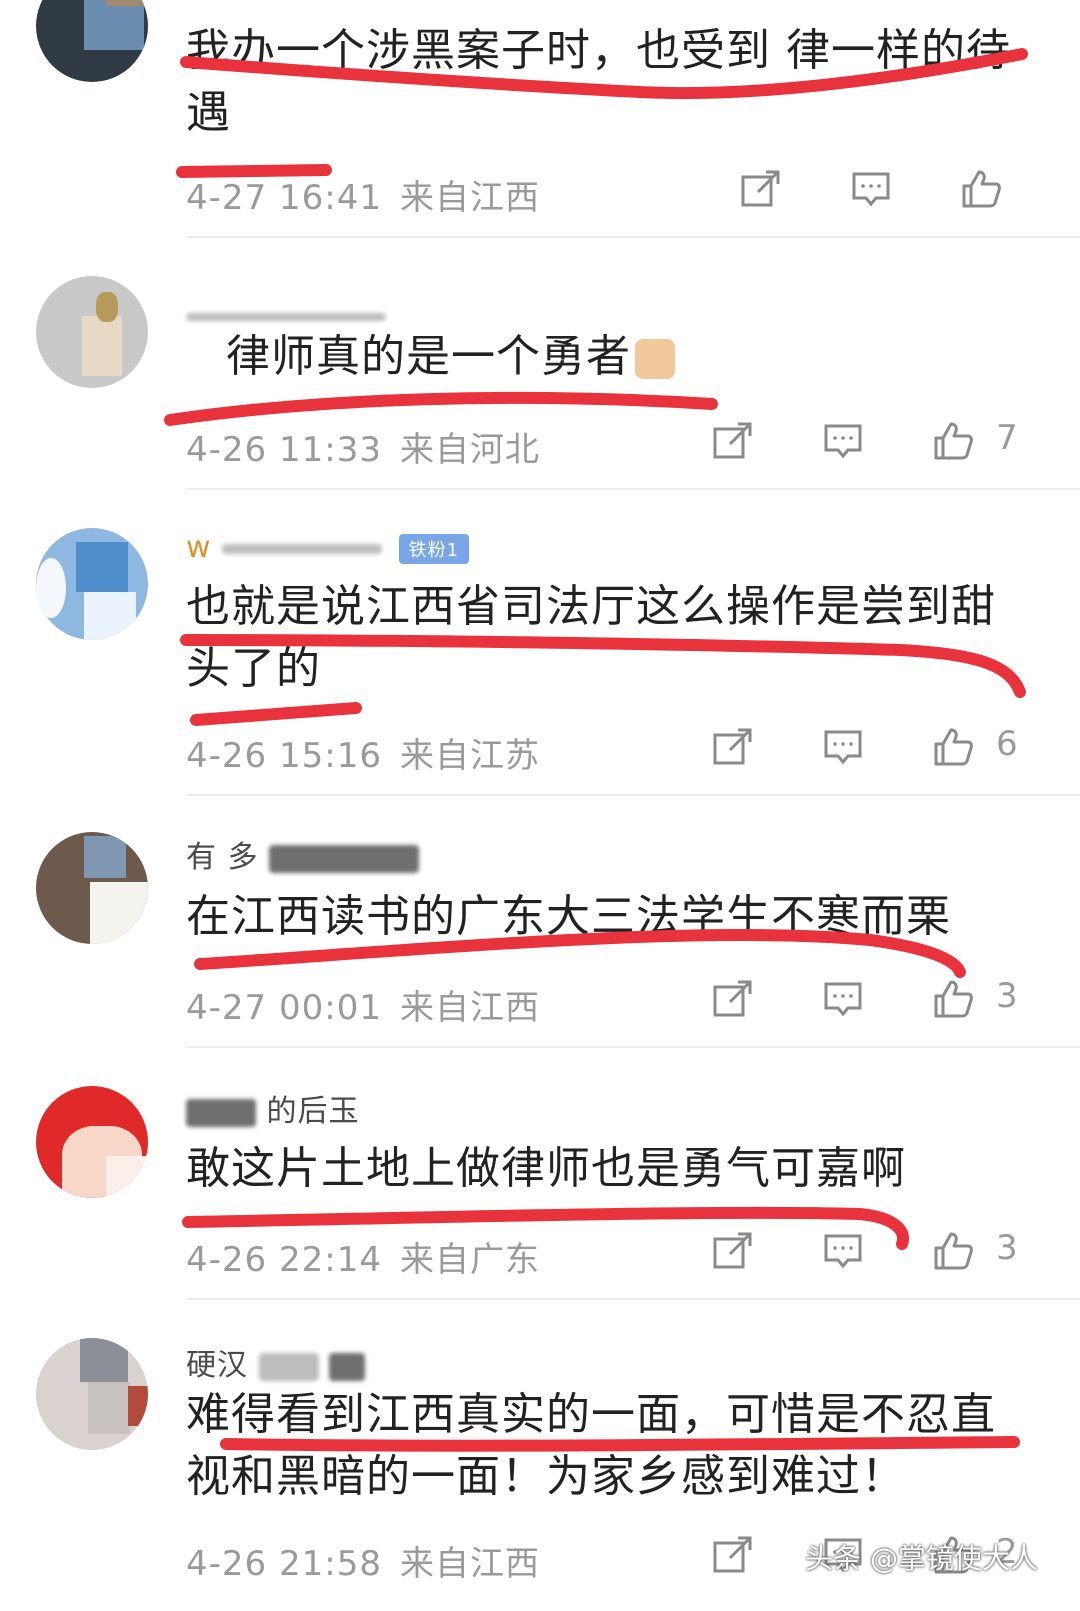 Image resolution: width=1080 pixels, height=1611 pixels. Describe the element at coordinates (222, 857) in the screenshot. I see `username-text: 有 多` at that location.